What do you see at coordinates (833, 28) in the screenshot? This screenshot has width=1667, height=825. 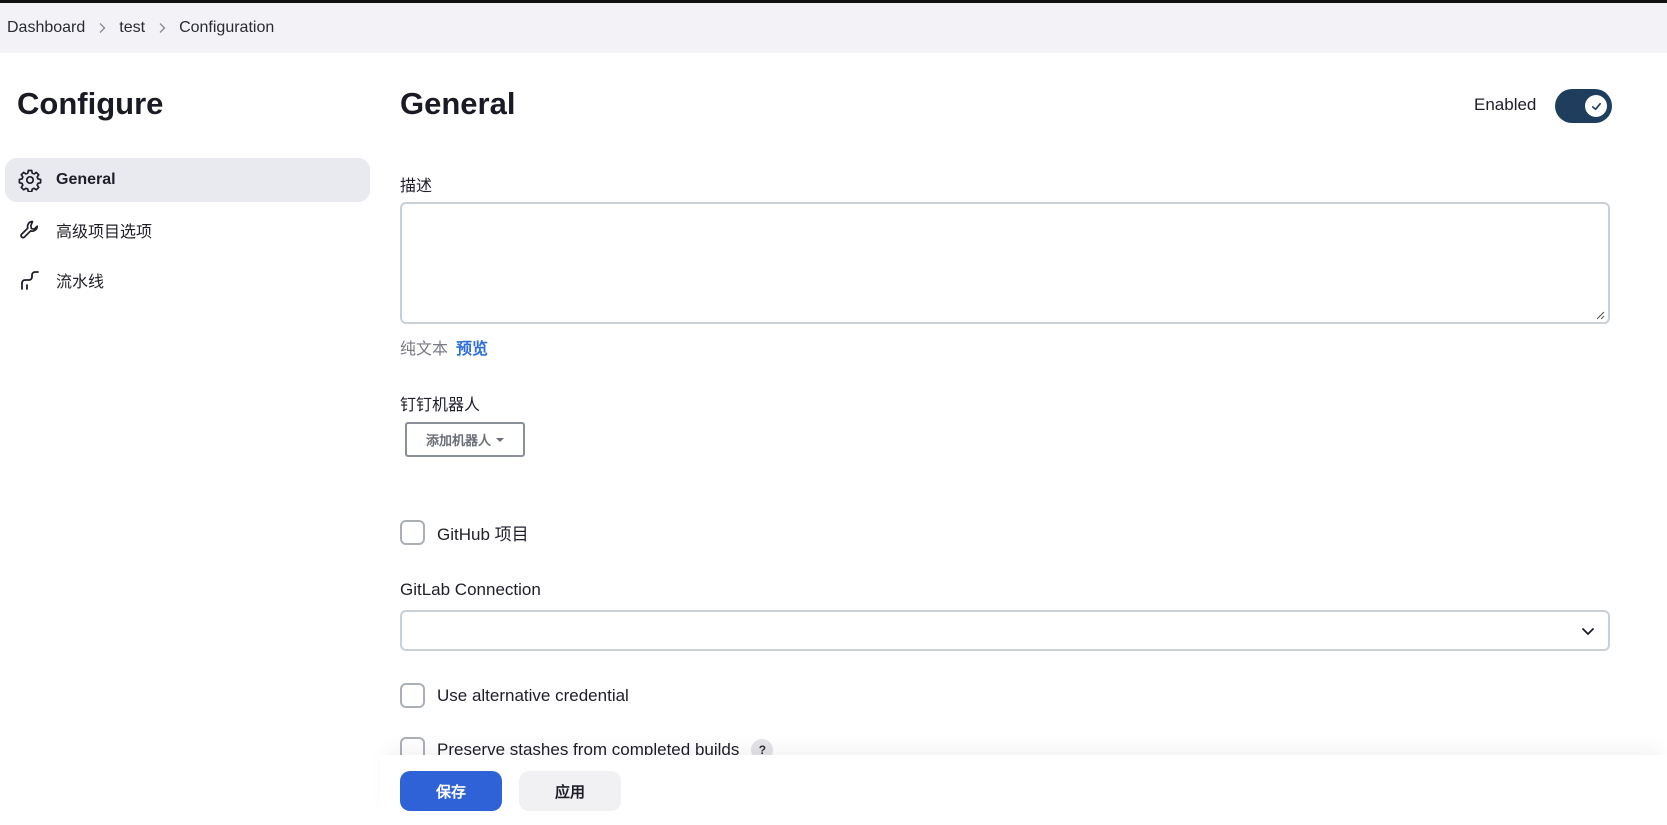 I see `breadcrumb: Dashboard test Configuration` at bounding box center [833, 28].